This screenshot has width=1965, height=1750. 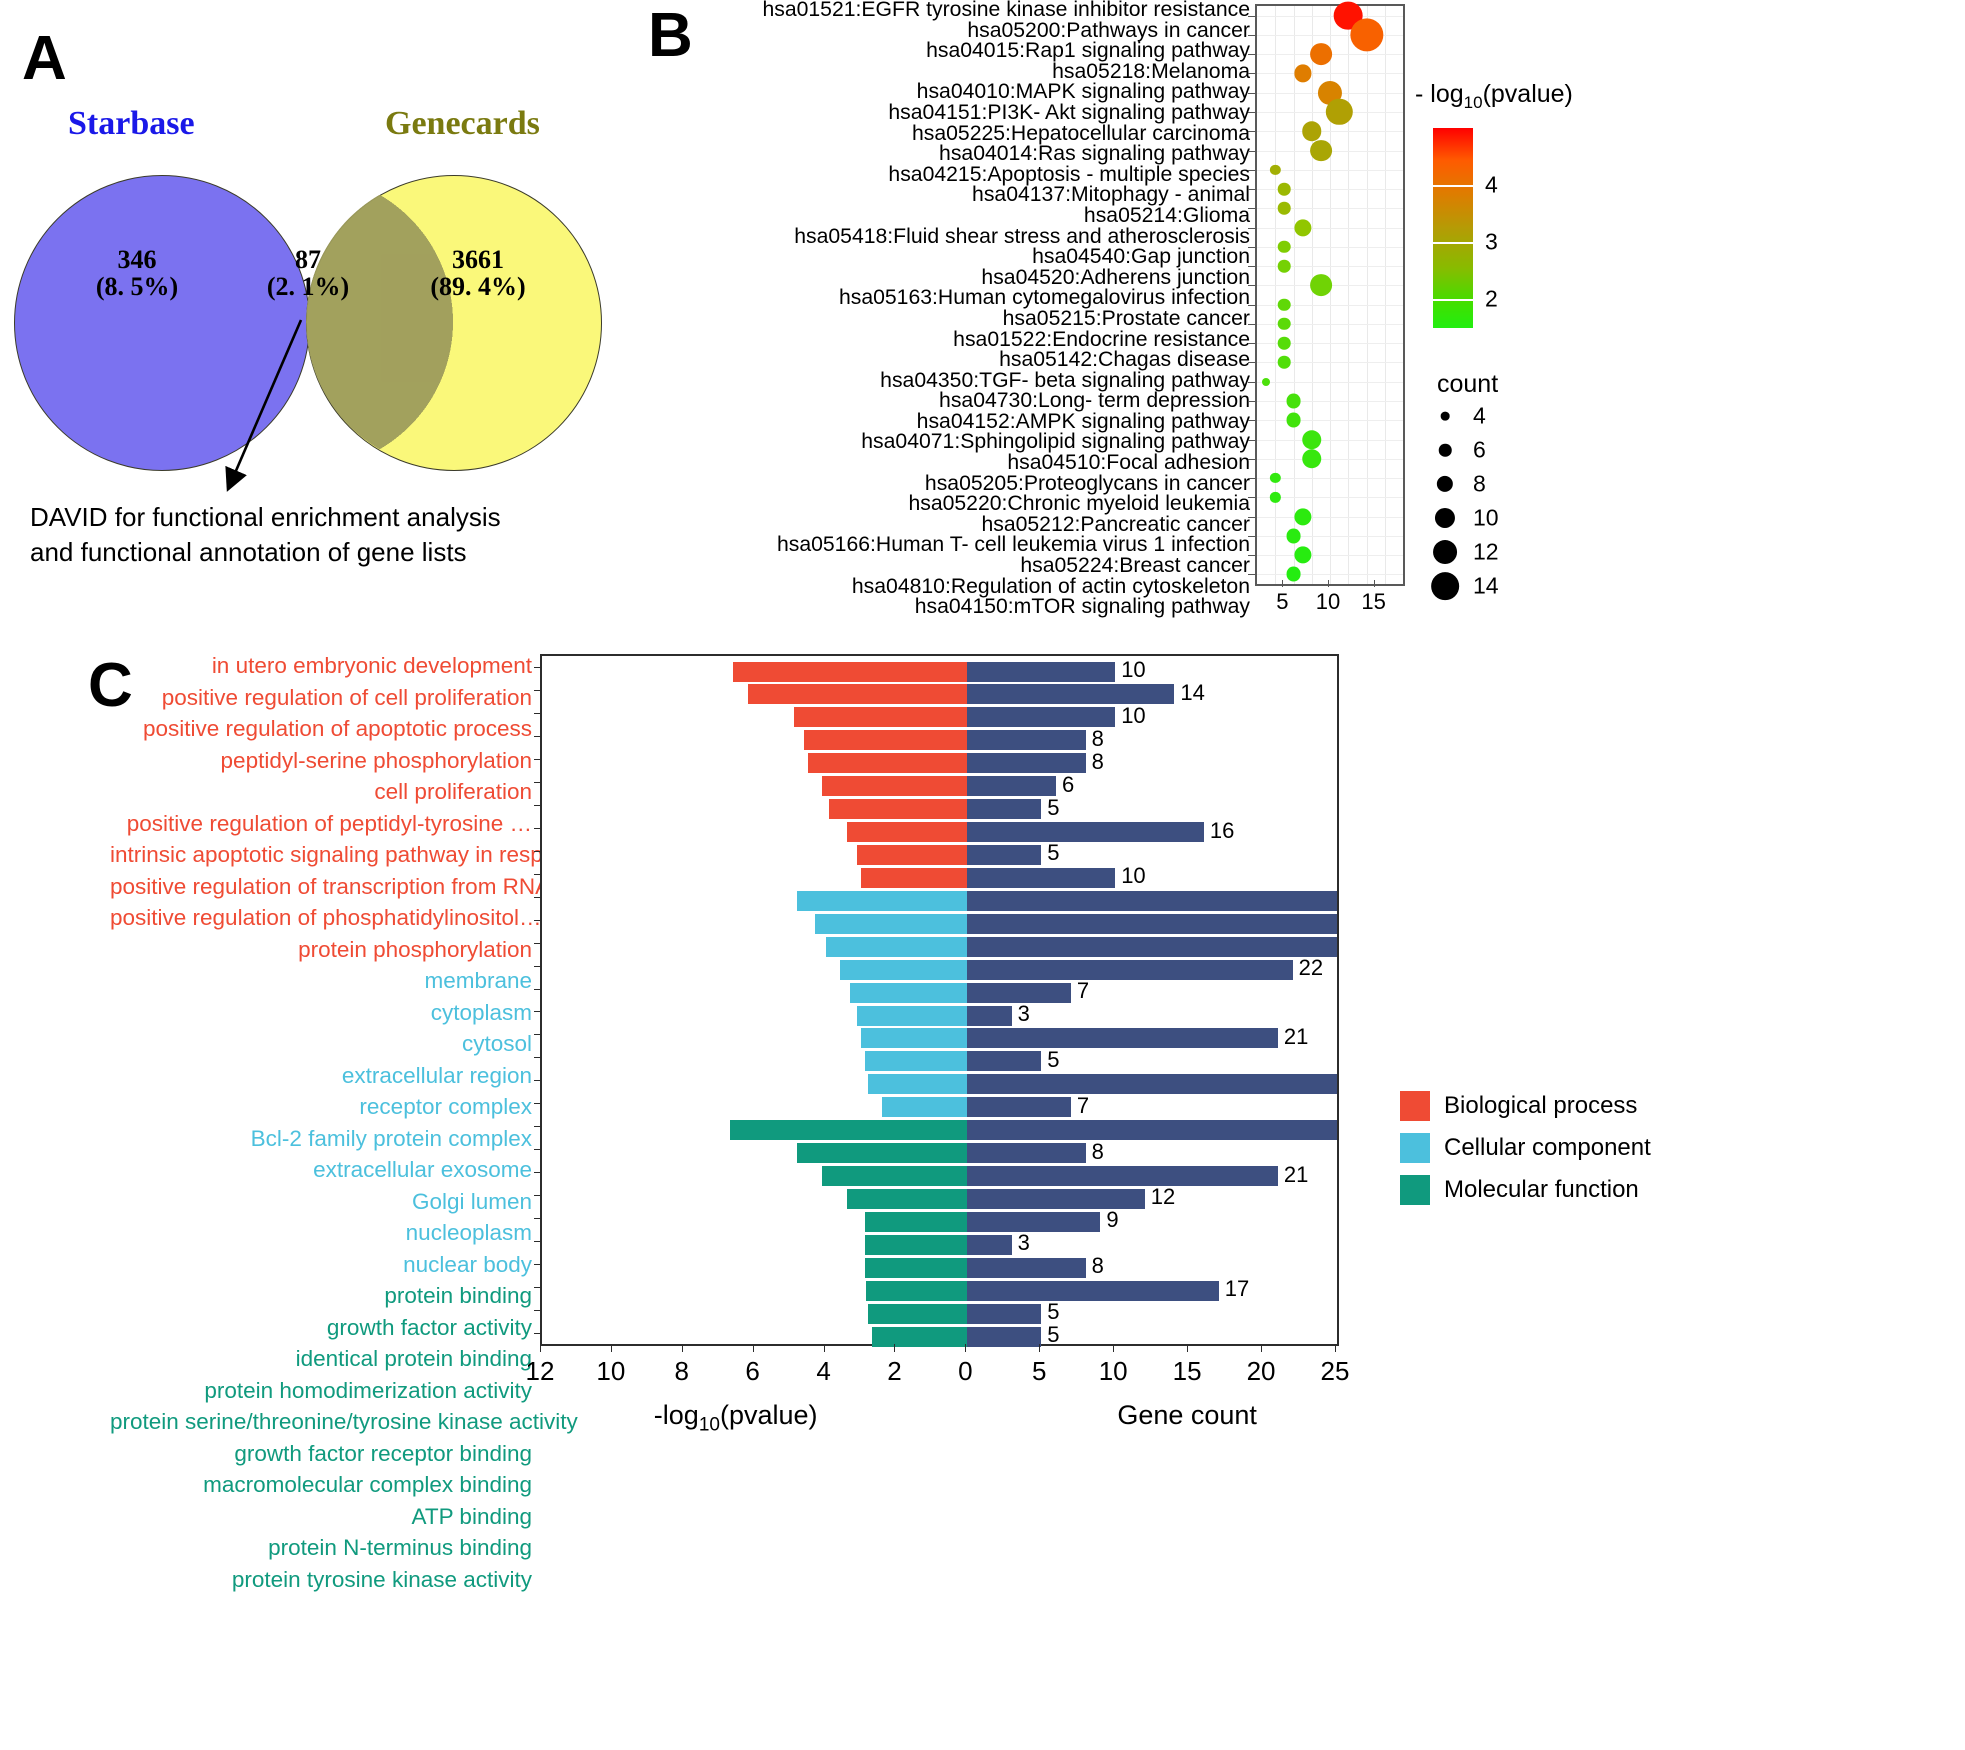 What do you see at coordinates (445, 1106) in the screenshot?
I see `go-term-label: receptor complex` at bounding box center [445, 1106].